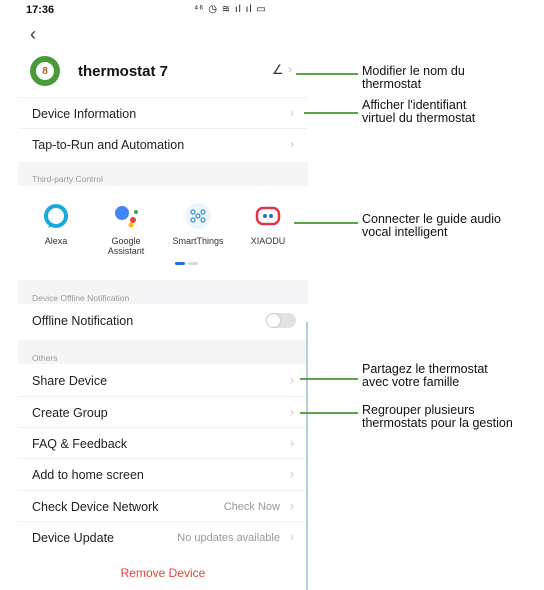  Describe the element at coordinates (268, 216) in the screenshot. I see `xiaodu-icon` at that location.